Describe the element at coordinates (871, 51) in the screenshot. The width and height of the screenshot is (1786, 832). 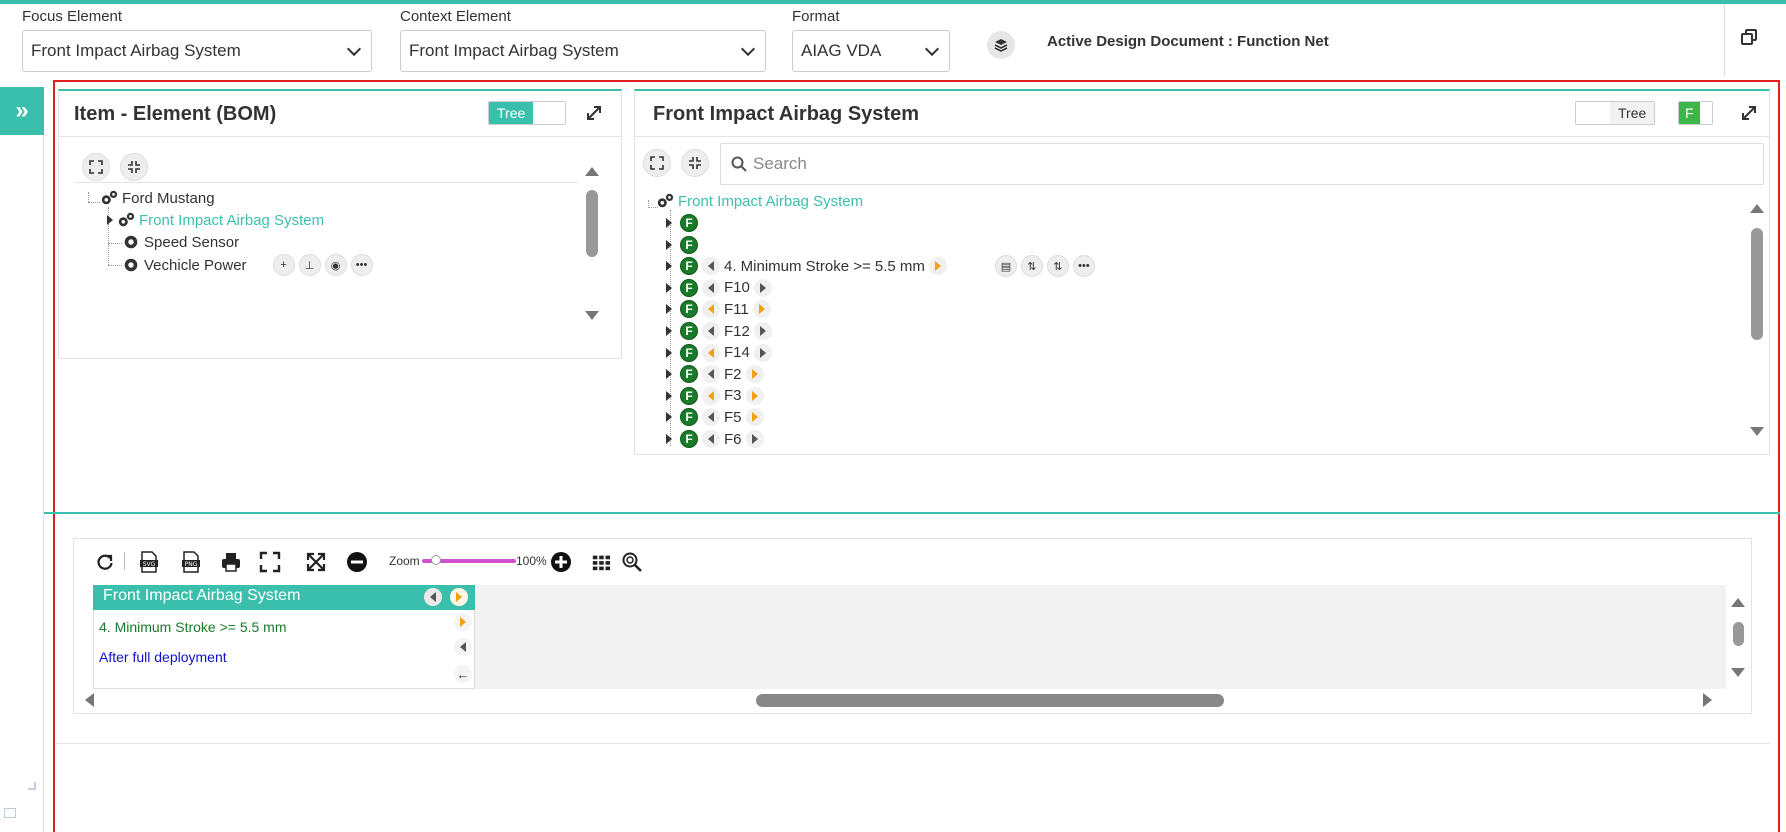
I see `format-select: AIAG VDA` at that location.